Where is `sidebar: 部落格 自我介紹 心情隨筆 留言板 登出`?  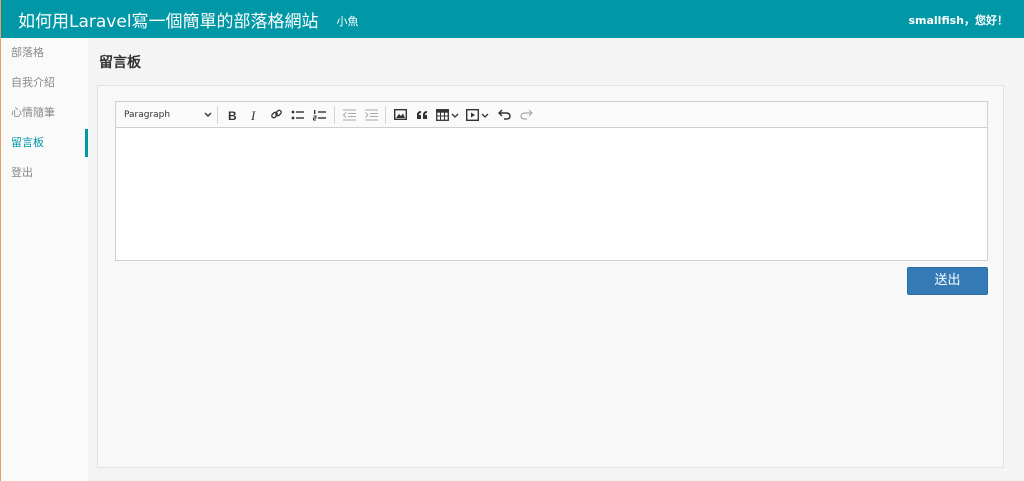 sidebar: 部落格 自我介紹 心情隨筆 留言板 登出 is located at coordinates (44, 259).